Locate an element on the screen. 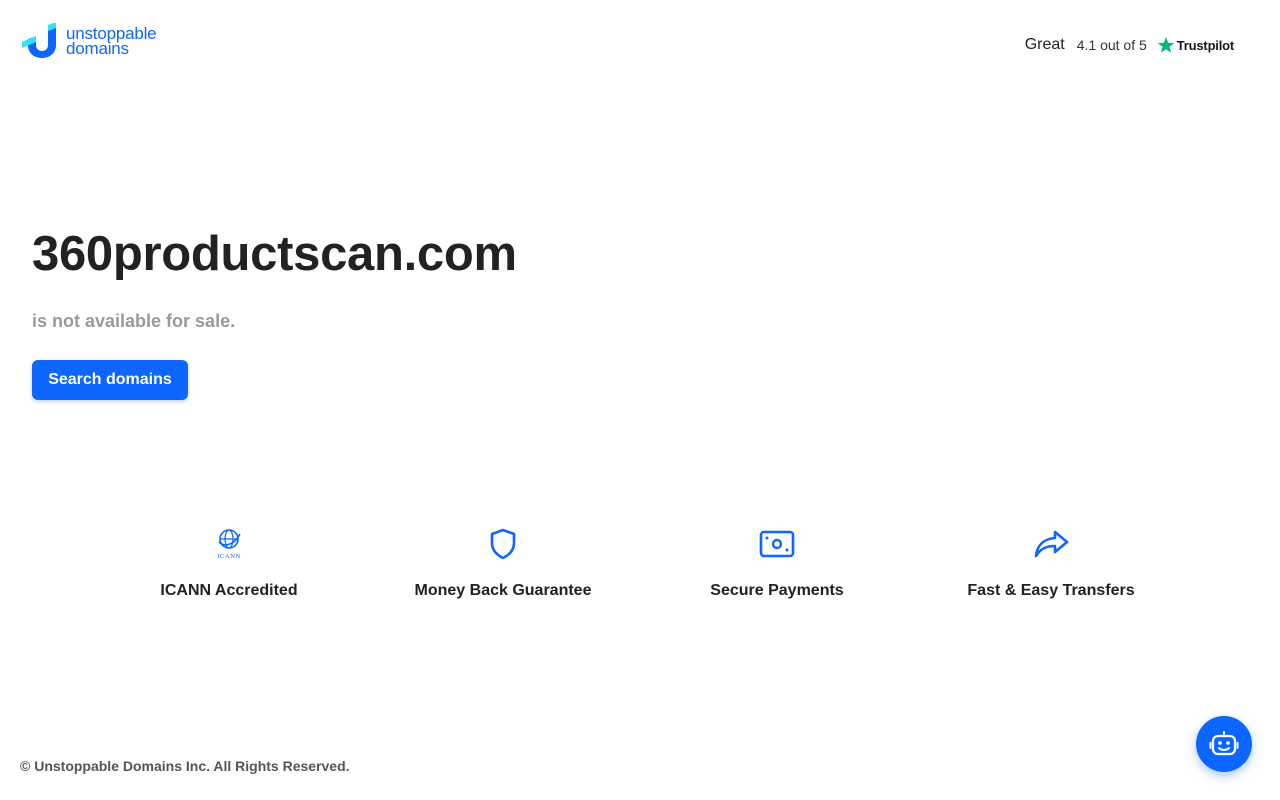 The width and height of the screenshot is (1280, 800). trustpilot-rating-link: Great 4.1 out of 5 Trustpilot is located at coordinates (1129, 45).